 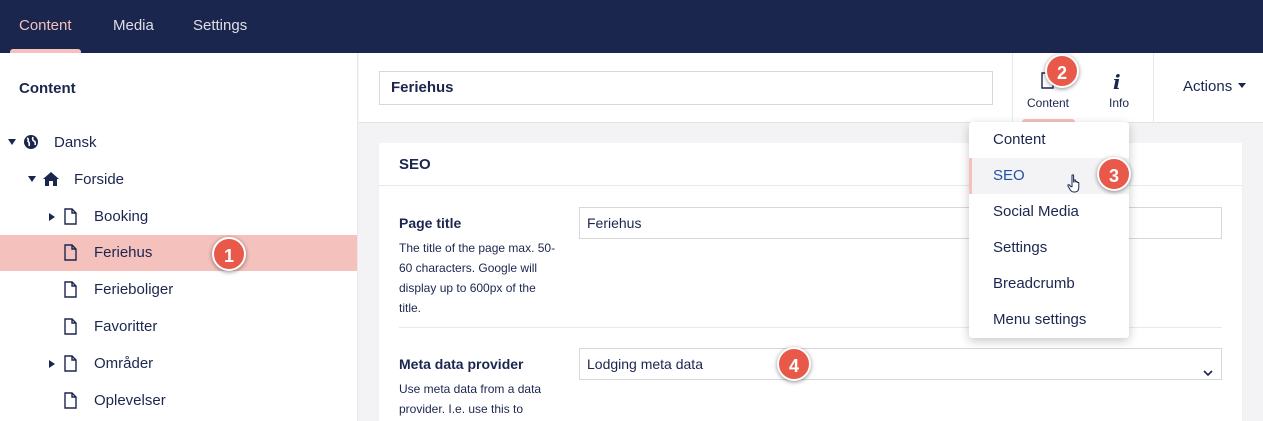 What do you see at coordinates (1153, 88) in the screenshot?
I see `divider` at bounding box center [1153, 88].